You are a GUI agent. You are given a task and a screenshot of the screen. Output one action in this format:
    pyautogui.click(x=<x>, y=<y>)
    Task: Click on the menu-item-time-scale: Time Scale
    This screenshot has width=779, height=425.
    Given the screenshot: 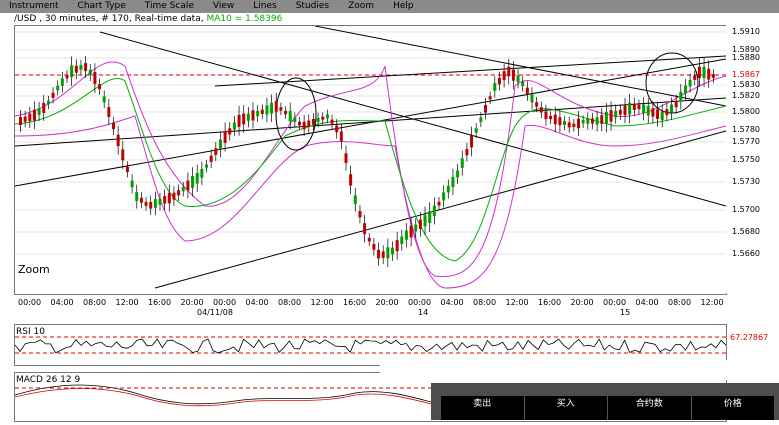 What is the action you would take?
    pyautogui.click(x=170, y=6)
    